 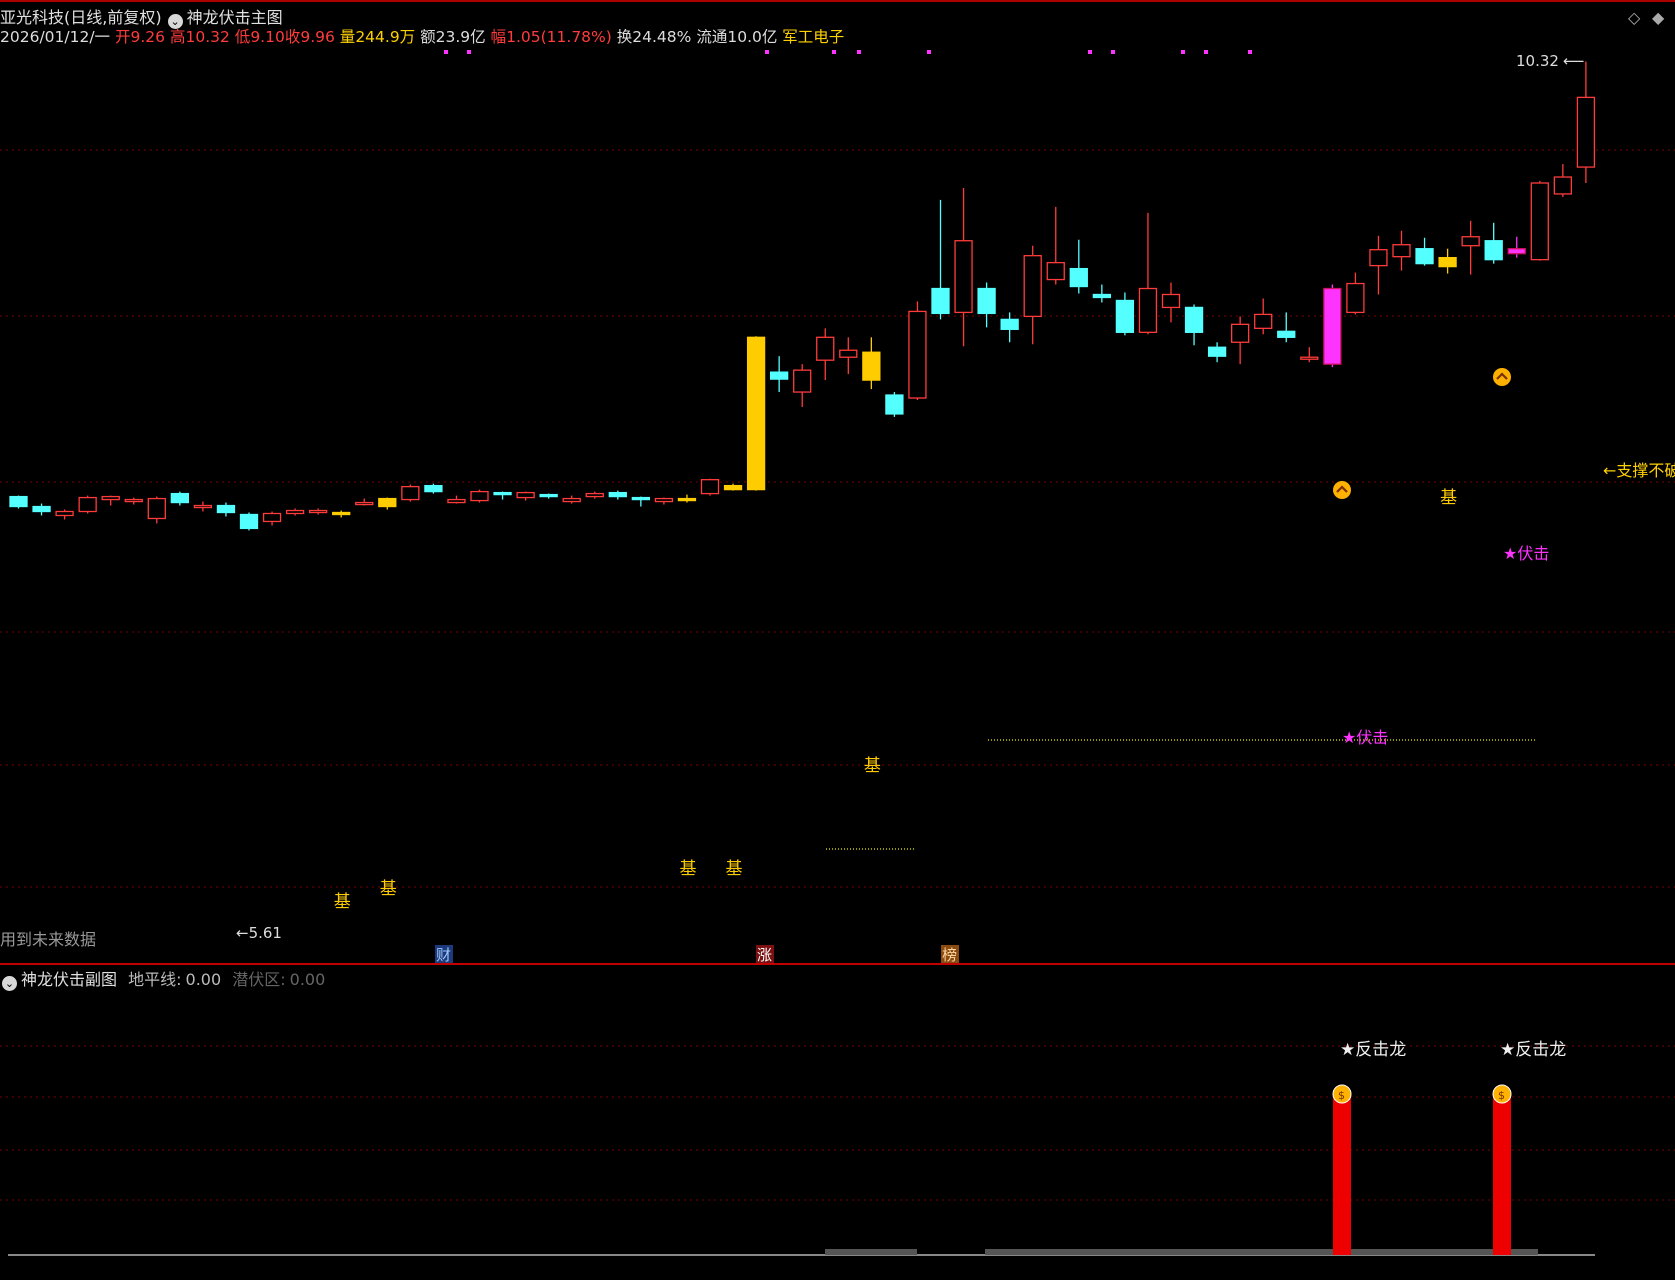 I want to click on hidden-zone-label: 潜伏区:, so click(x=259, y=979).